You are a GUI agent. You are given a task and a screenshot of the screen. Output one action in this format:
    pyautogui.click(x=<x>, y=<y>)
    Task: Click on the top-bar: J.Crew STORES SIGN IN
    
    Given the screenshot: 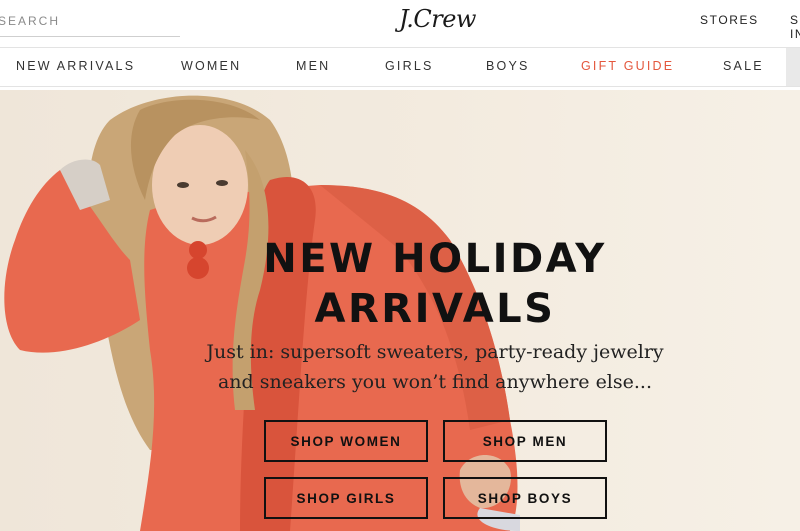 What is the action you would take?
    pyautogui.click(x=400, y=23)
    